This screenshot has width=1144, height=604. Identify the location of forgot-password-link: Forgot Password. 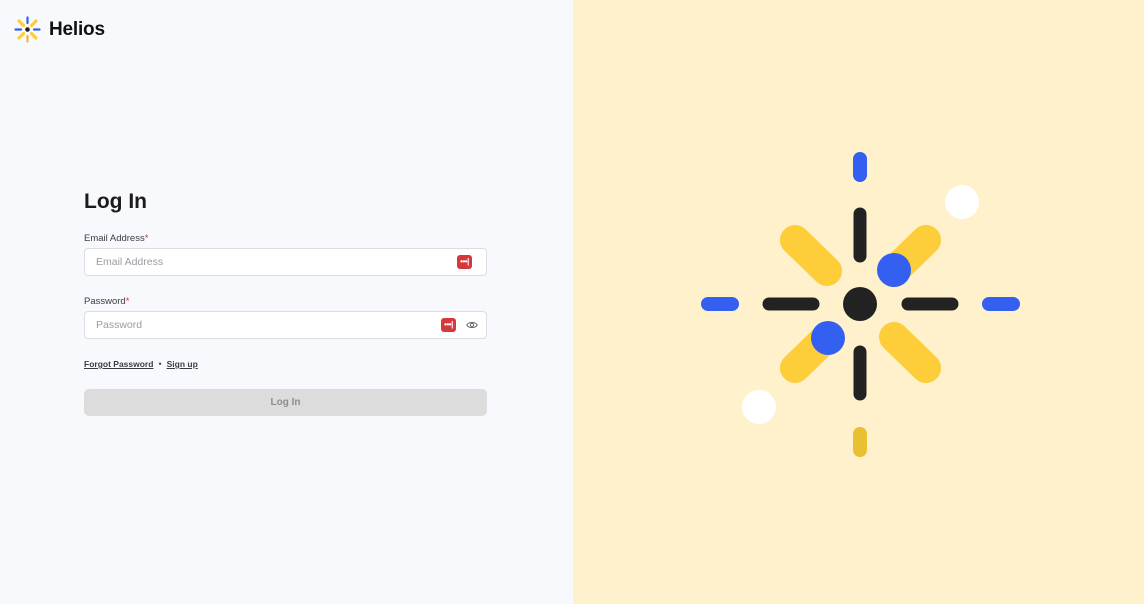
(118, 364).